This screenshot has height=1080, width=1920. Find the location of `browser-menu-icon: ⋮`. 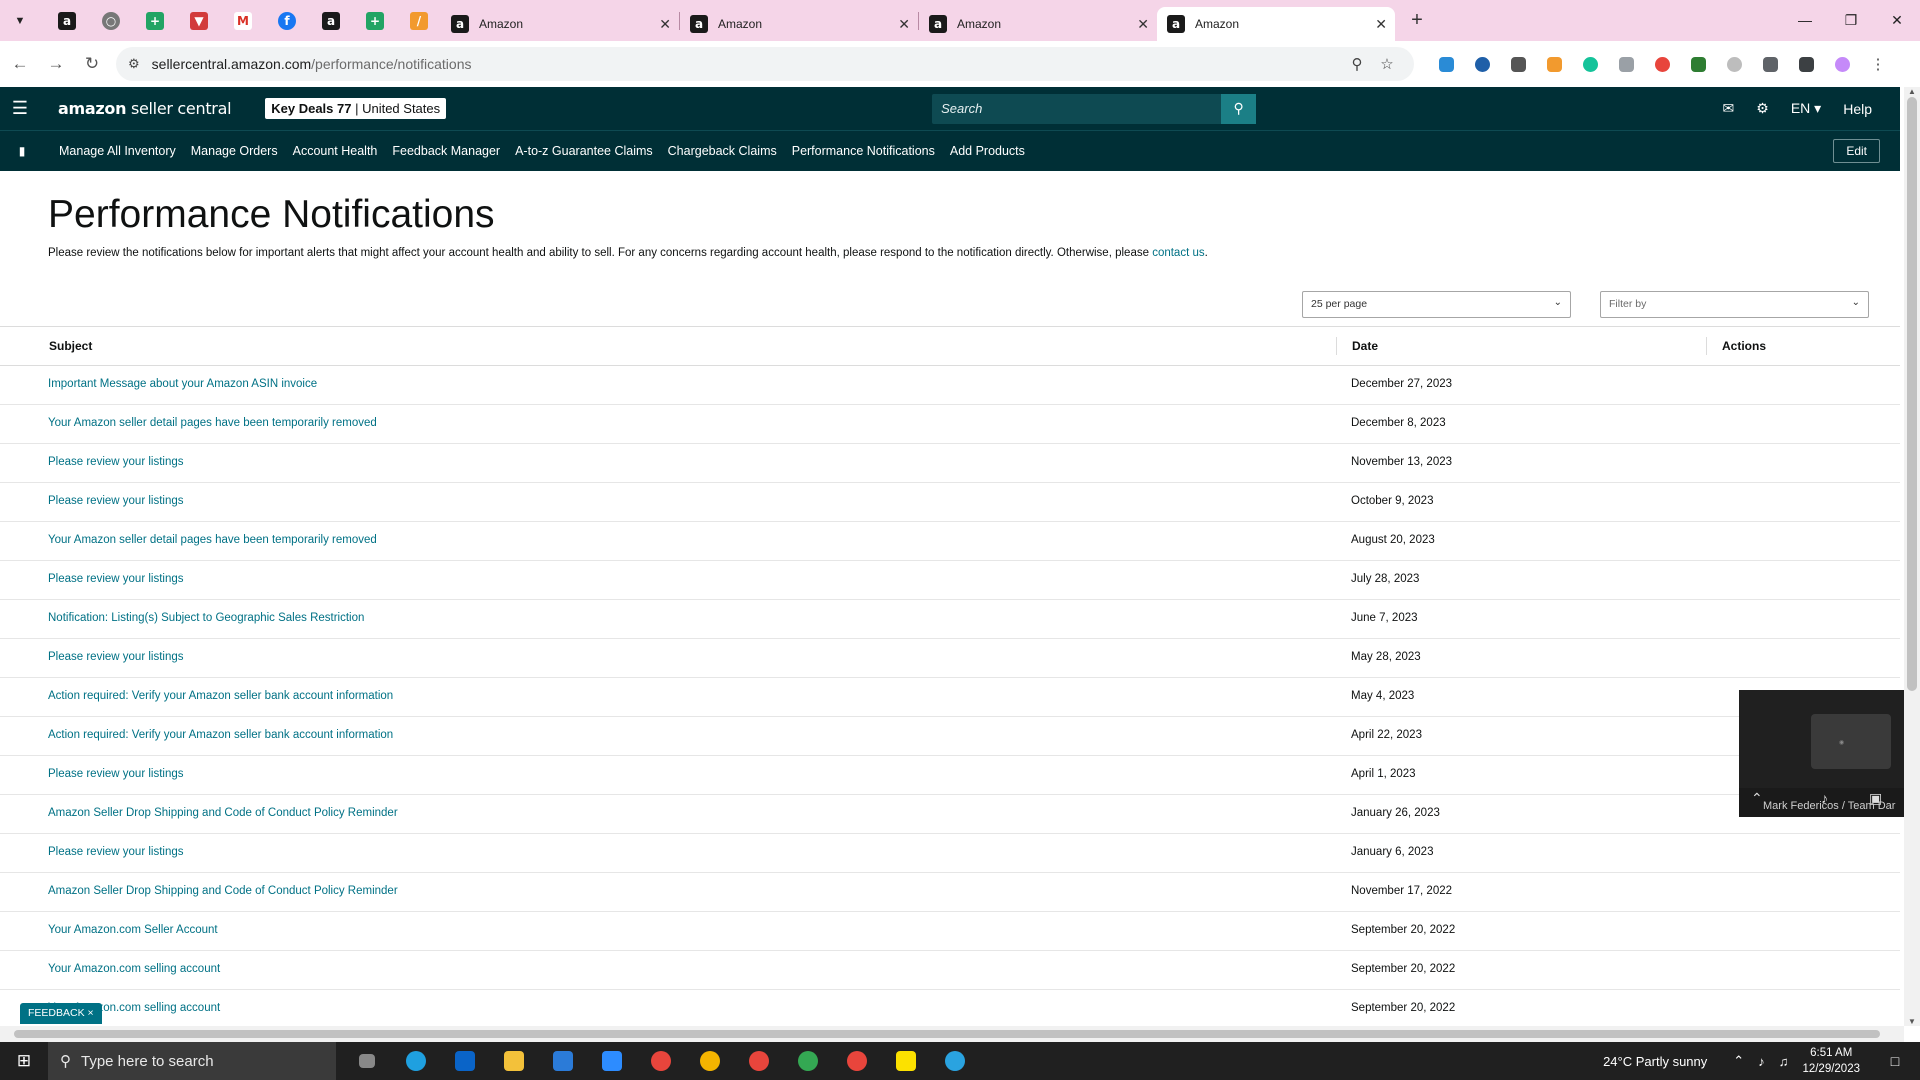

browser-menu-icon: ⋮ is located at coordinates (1878, 64).